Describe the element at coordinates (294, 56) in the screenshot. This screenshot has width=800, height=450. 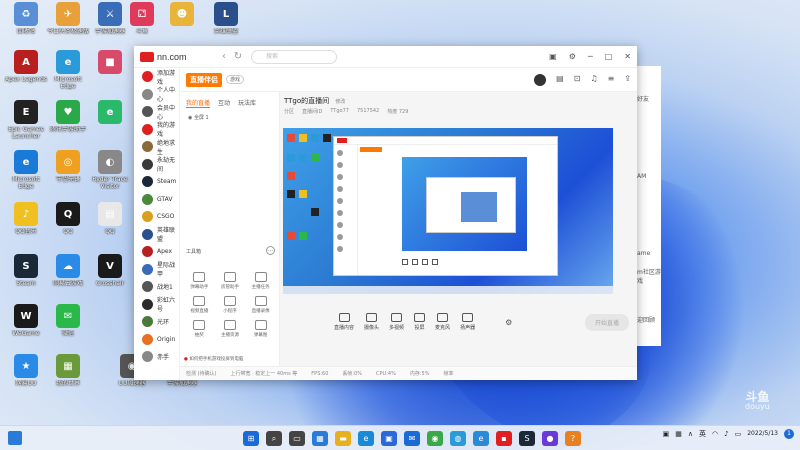
I see `search-input: 搜索` at that location.